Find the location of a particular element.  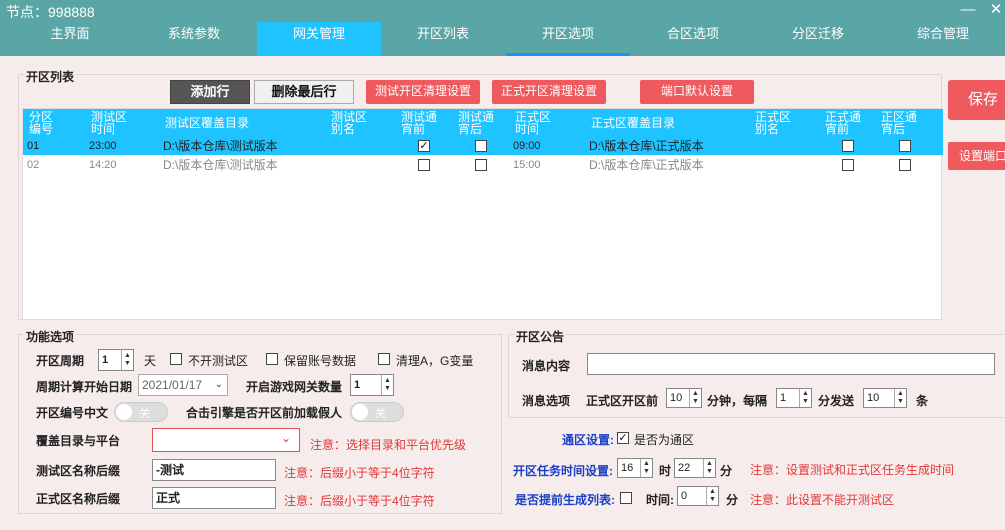

cover-dir-warning: 注意：选择目录和平台优先级 is located at coordinates (388, 445).